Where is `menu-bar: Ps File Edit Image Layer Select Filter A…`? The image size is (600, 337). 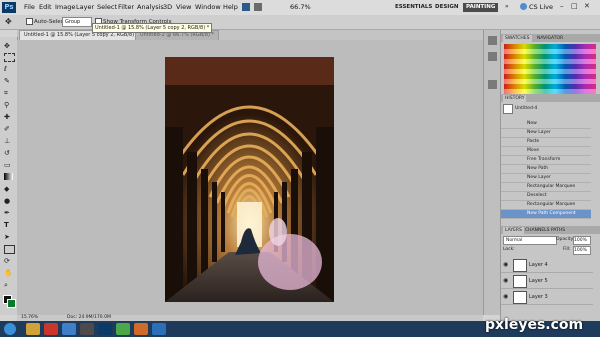 menu-bar: Ps File Edit Image Layer Select Filter A… is located at coordinates (300, 8).